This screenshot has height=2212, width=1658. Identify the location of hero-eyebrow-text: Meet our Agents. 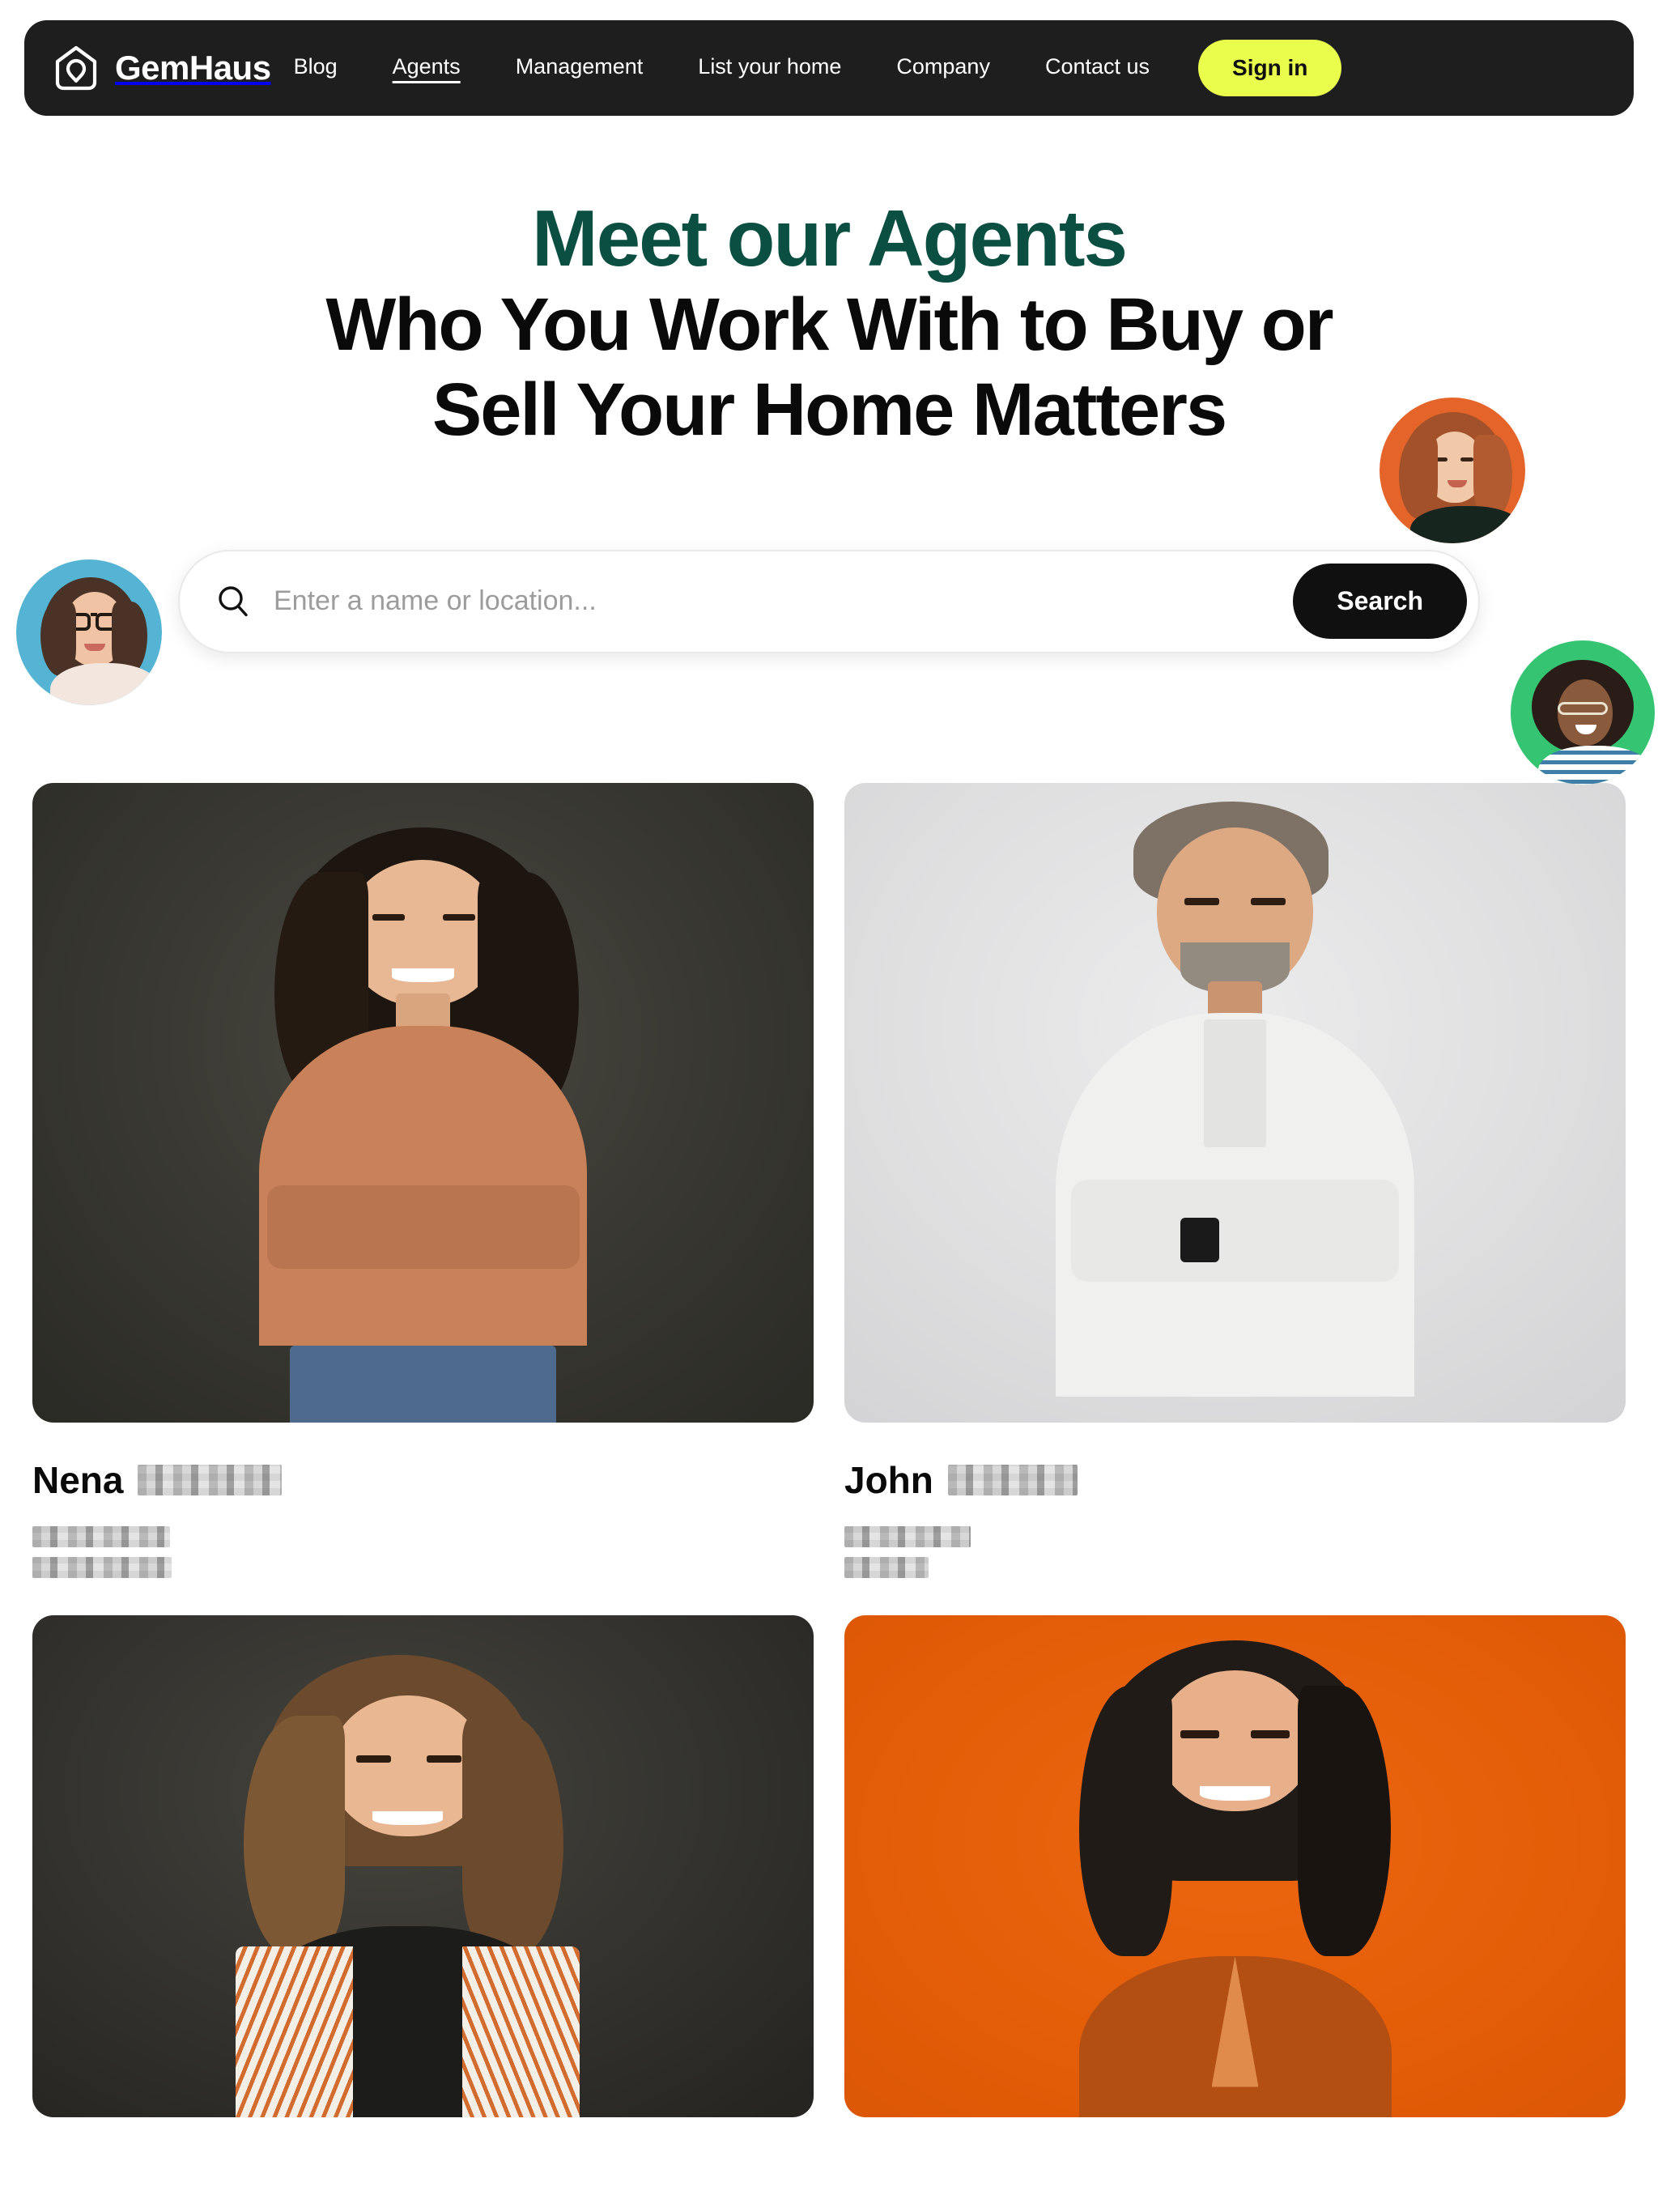
(829, 238).